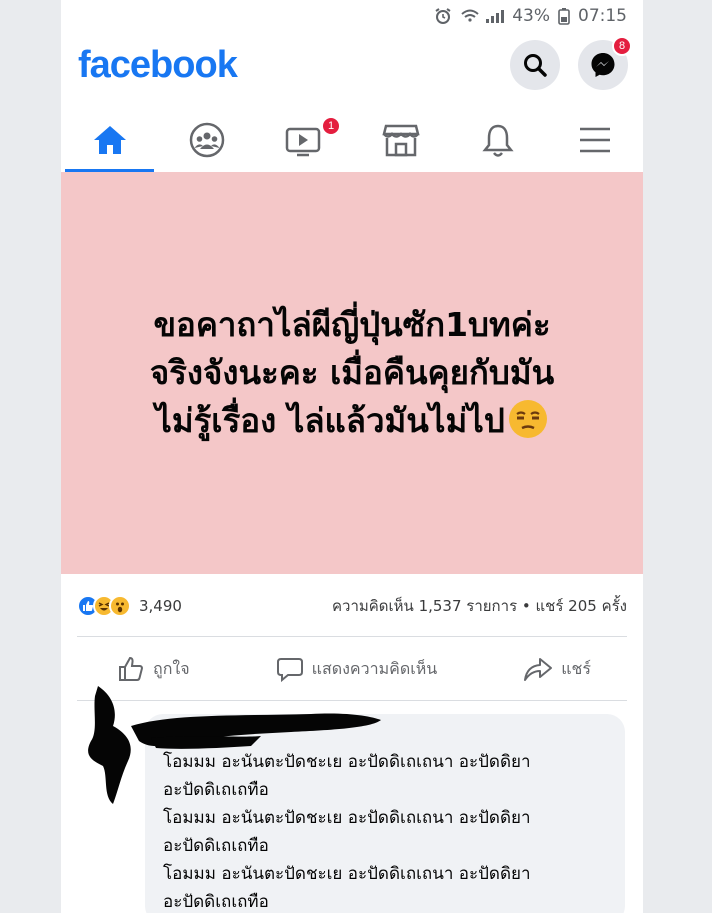  I want to click on battery-percent: 43%, so click(531, 16).